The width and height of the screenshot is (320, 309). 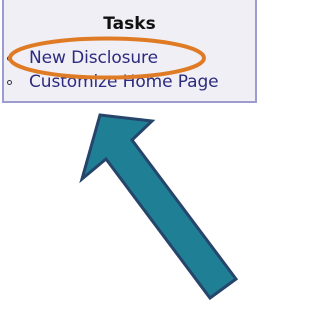 What do you see at coordinates (124, 82) in the screenshot?
I see `customize-home-page-link: Customize Home Page` at bounding box center [124, 82].